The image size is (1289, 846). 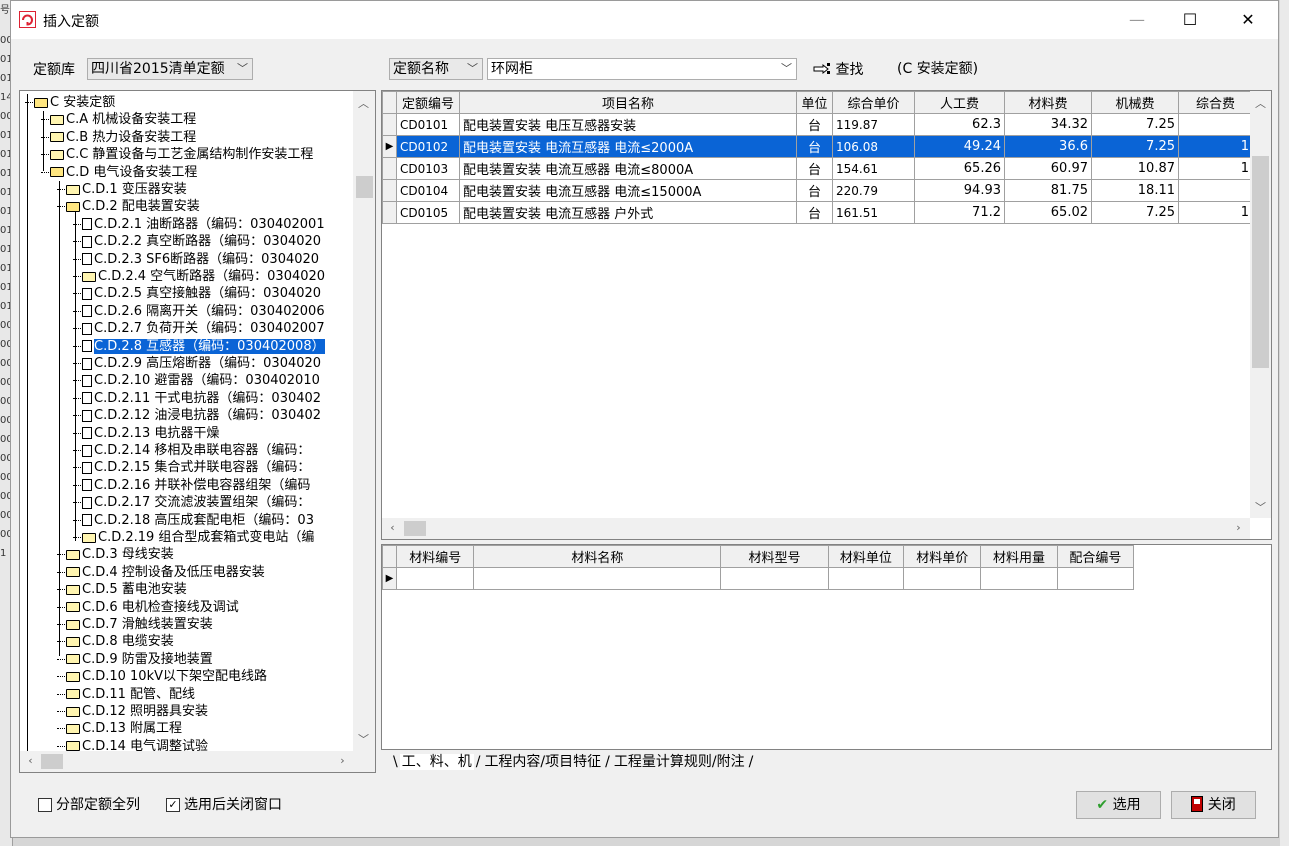 What do you see at coordinates (196, 467) in the screenshot?
I see `tree-node: C.D.2.15 集合式并联电容器（编码：` at bounding box center [196, 467].